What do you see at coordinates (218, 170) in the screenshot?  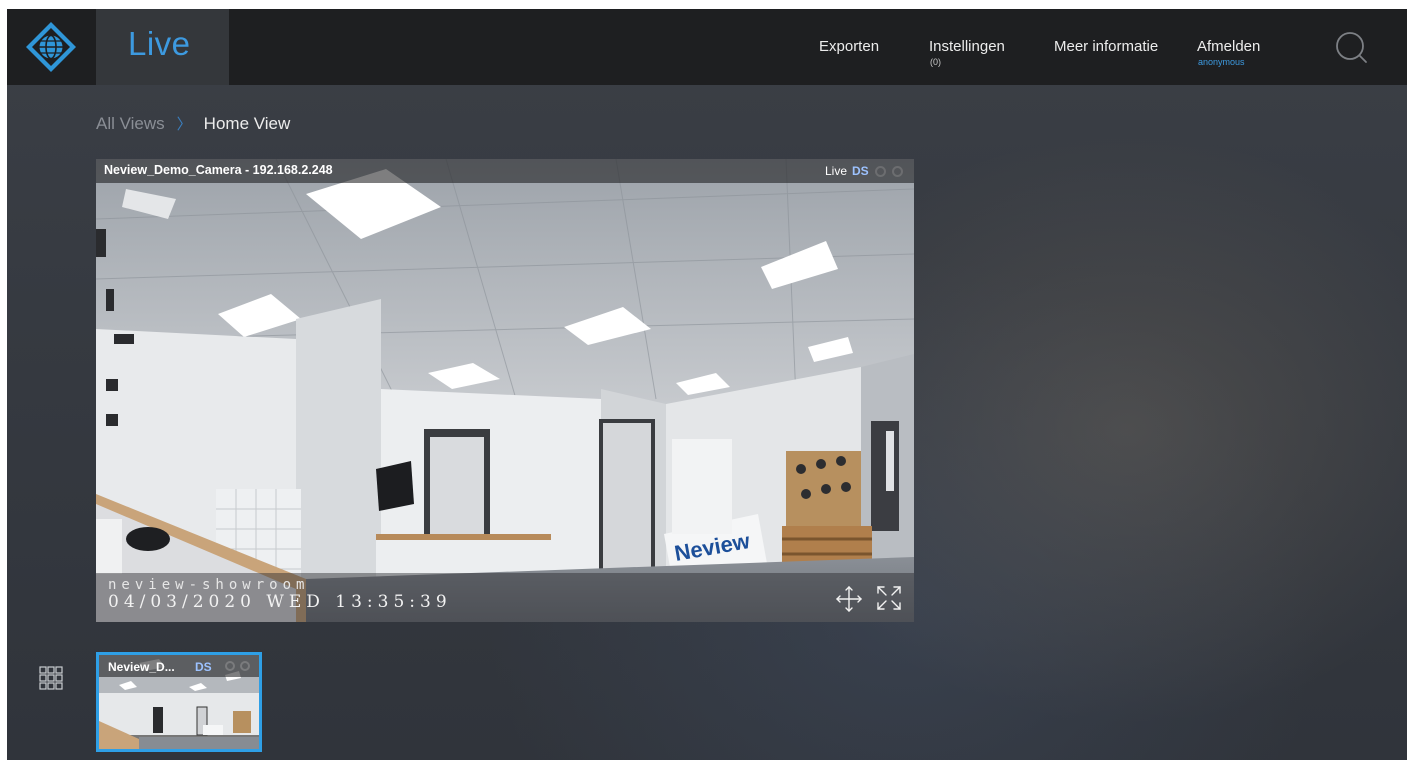 I see `camera-title: Neview_Demo_Camera - 192.168.2.248` at bounding box center [218, 170].